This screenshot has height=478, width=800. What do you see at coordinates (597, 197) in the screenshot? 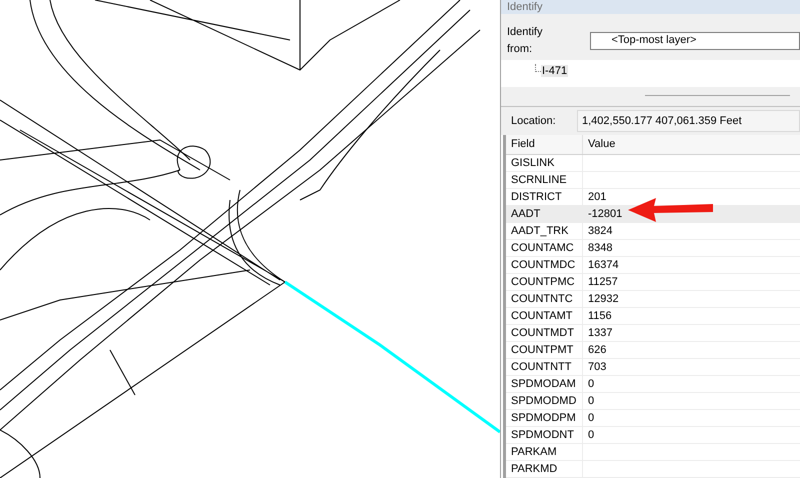
I see `field-value: 201` at bounding box center [597, 197].